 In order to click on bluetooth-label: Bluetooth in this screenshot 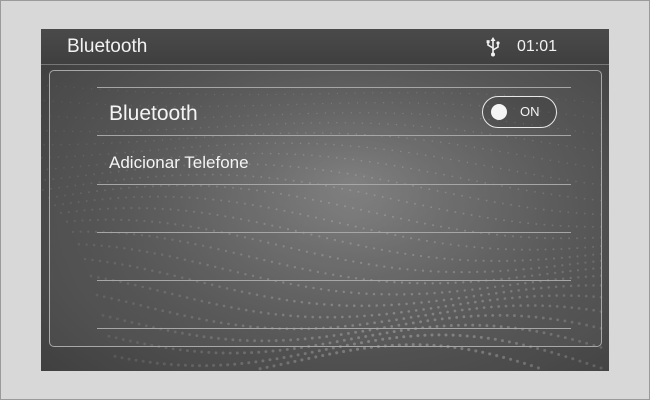, I will do `click(153, 113)`.